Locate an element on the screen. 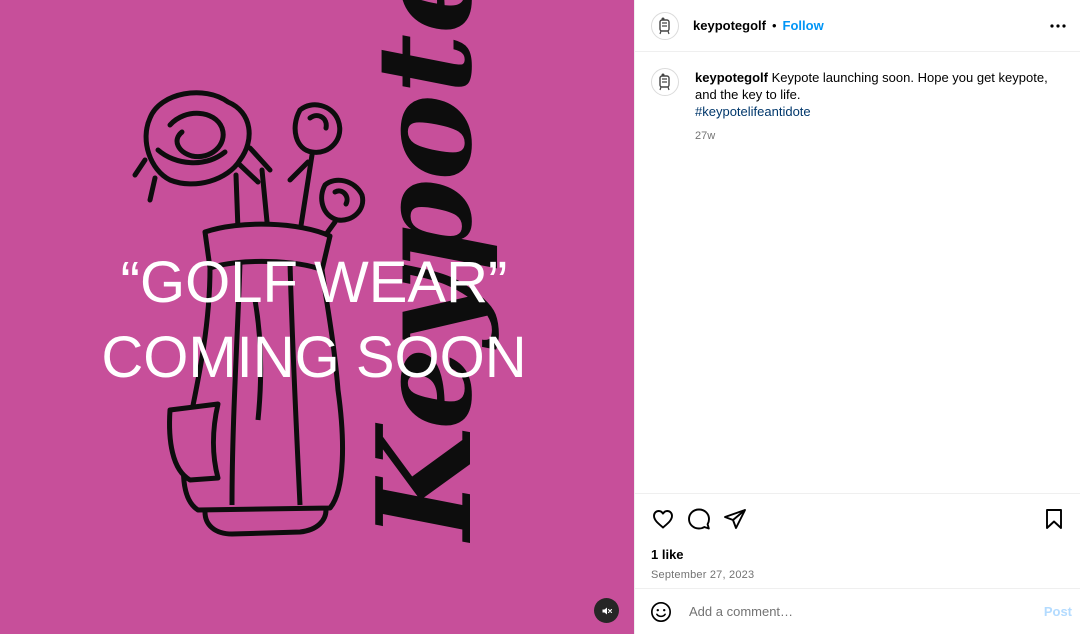  emoji-button is located at coordinates (661, 612).